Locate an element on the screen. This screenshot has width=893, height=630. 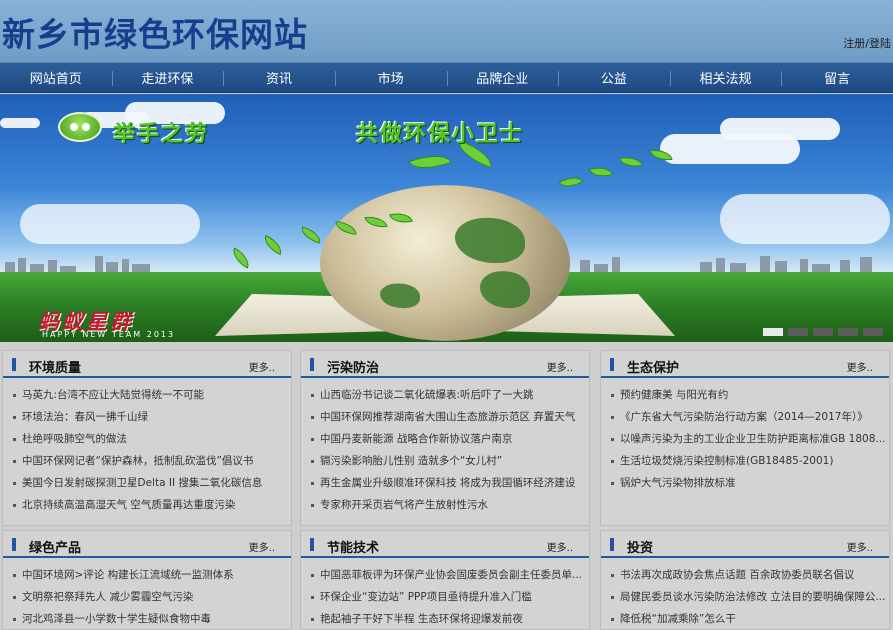
nav-item-charity: 公益 is located at coordinates (614, 77).